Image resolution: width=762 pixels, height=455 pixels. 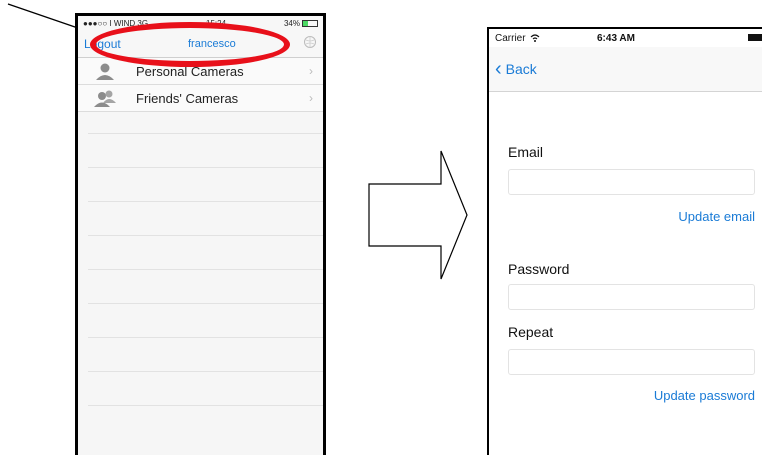 What do you see at coordinates (105, 71) in the screenshot?
I see `single-person-icon` at bounding box center [105, 71].